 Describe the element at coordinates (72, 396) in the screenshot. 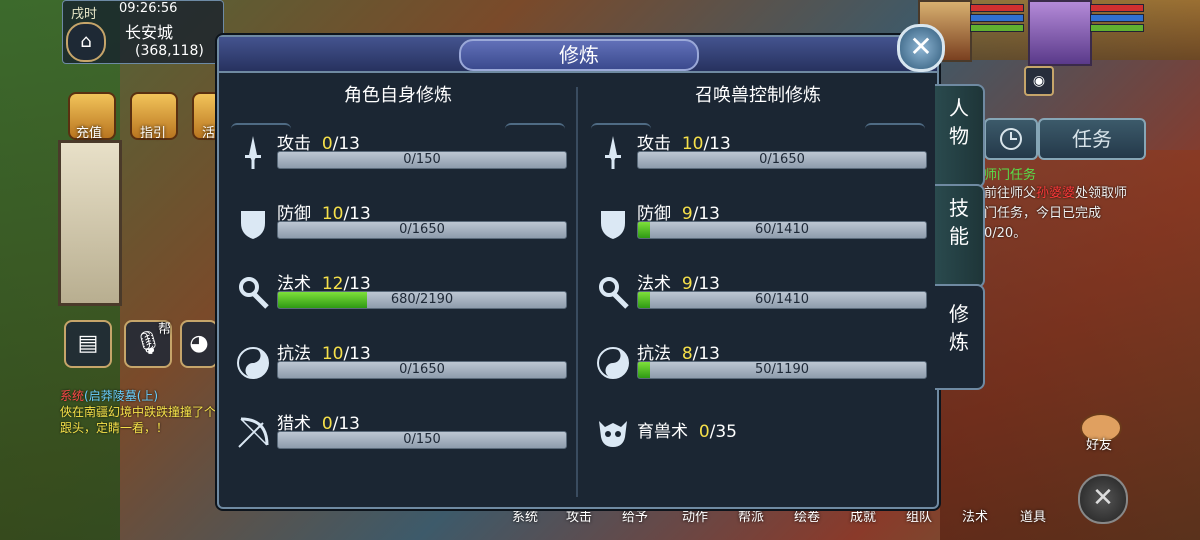

I see `chat-tag: 系统` at that location.